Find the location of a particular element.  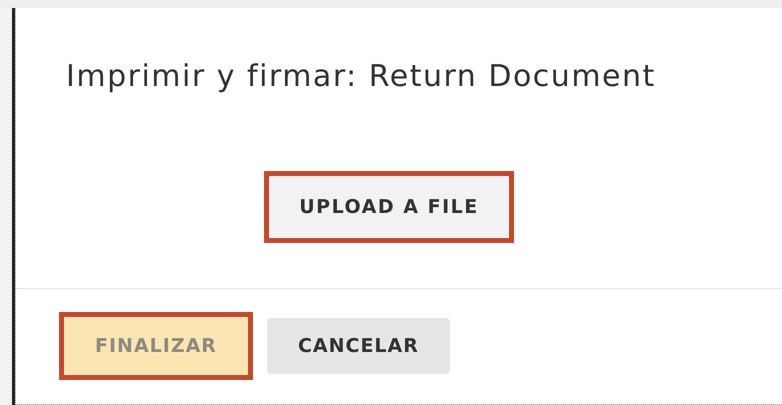

dialog-title: Imprimir y firmar: Return Document is located at coordinates (361, 77).